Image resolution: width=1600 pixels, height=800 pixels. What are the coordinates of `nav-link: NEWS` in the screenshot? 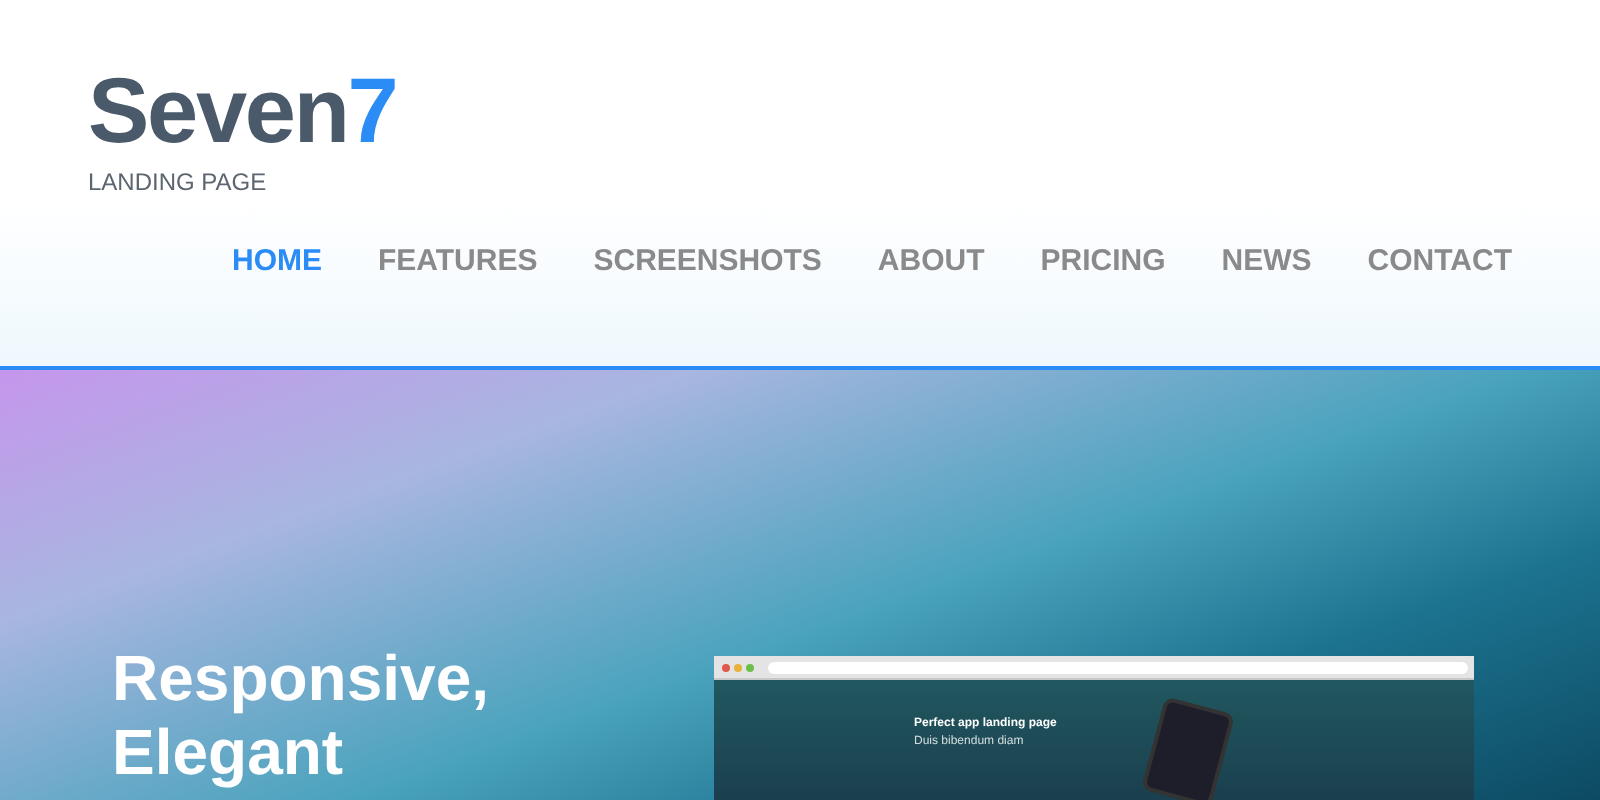 It's located at (1266, 262).